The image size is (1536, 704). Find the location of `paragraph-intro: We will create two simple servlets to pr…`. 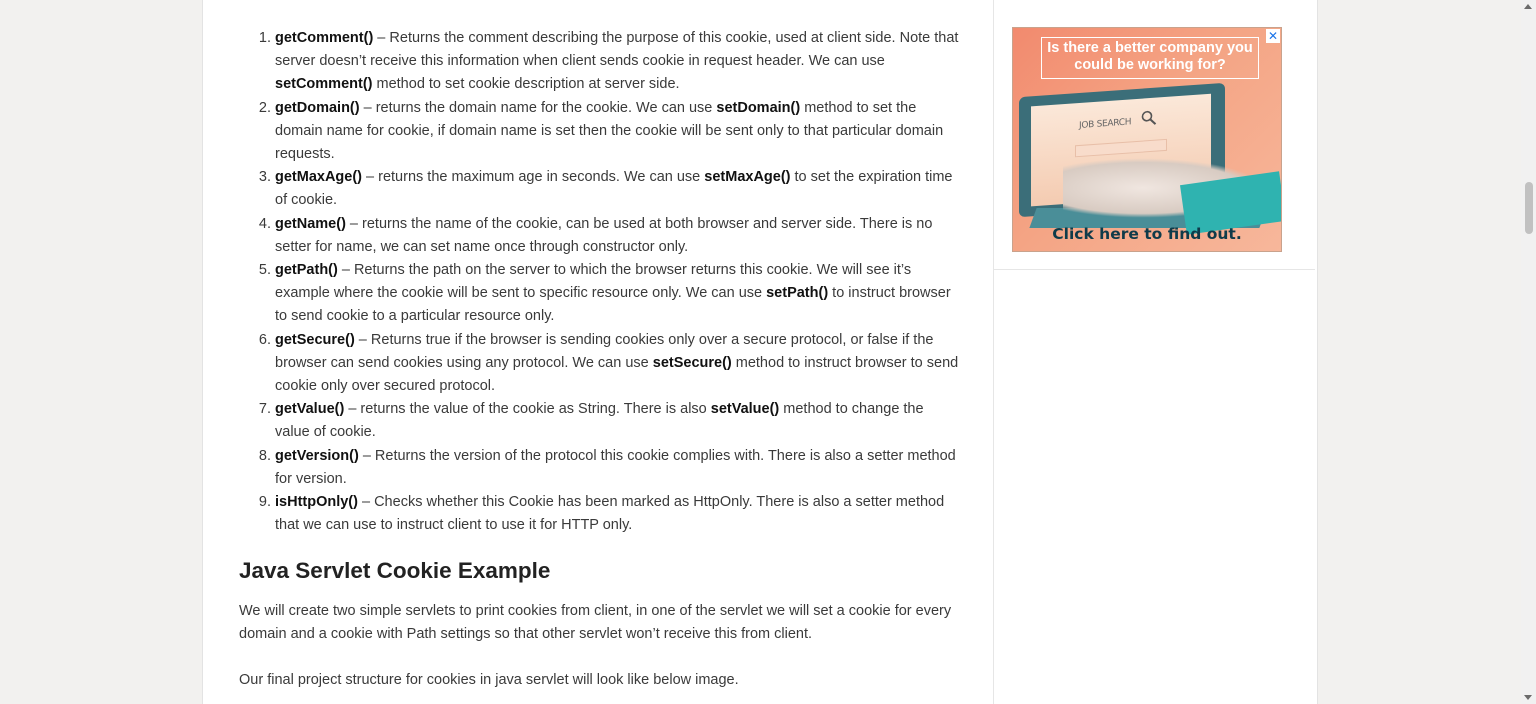

paragraph-intro: We will create two simple servlets to pr… is located at coordinates (595, 623).